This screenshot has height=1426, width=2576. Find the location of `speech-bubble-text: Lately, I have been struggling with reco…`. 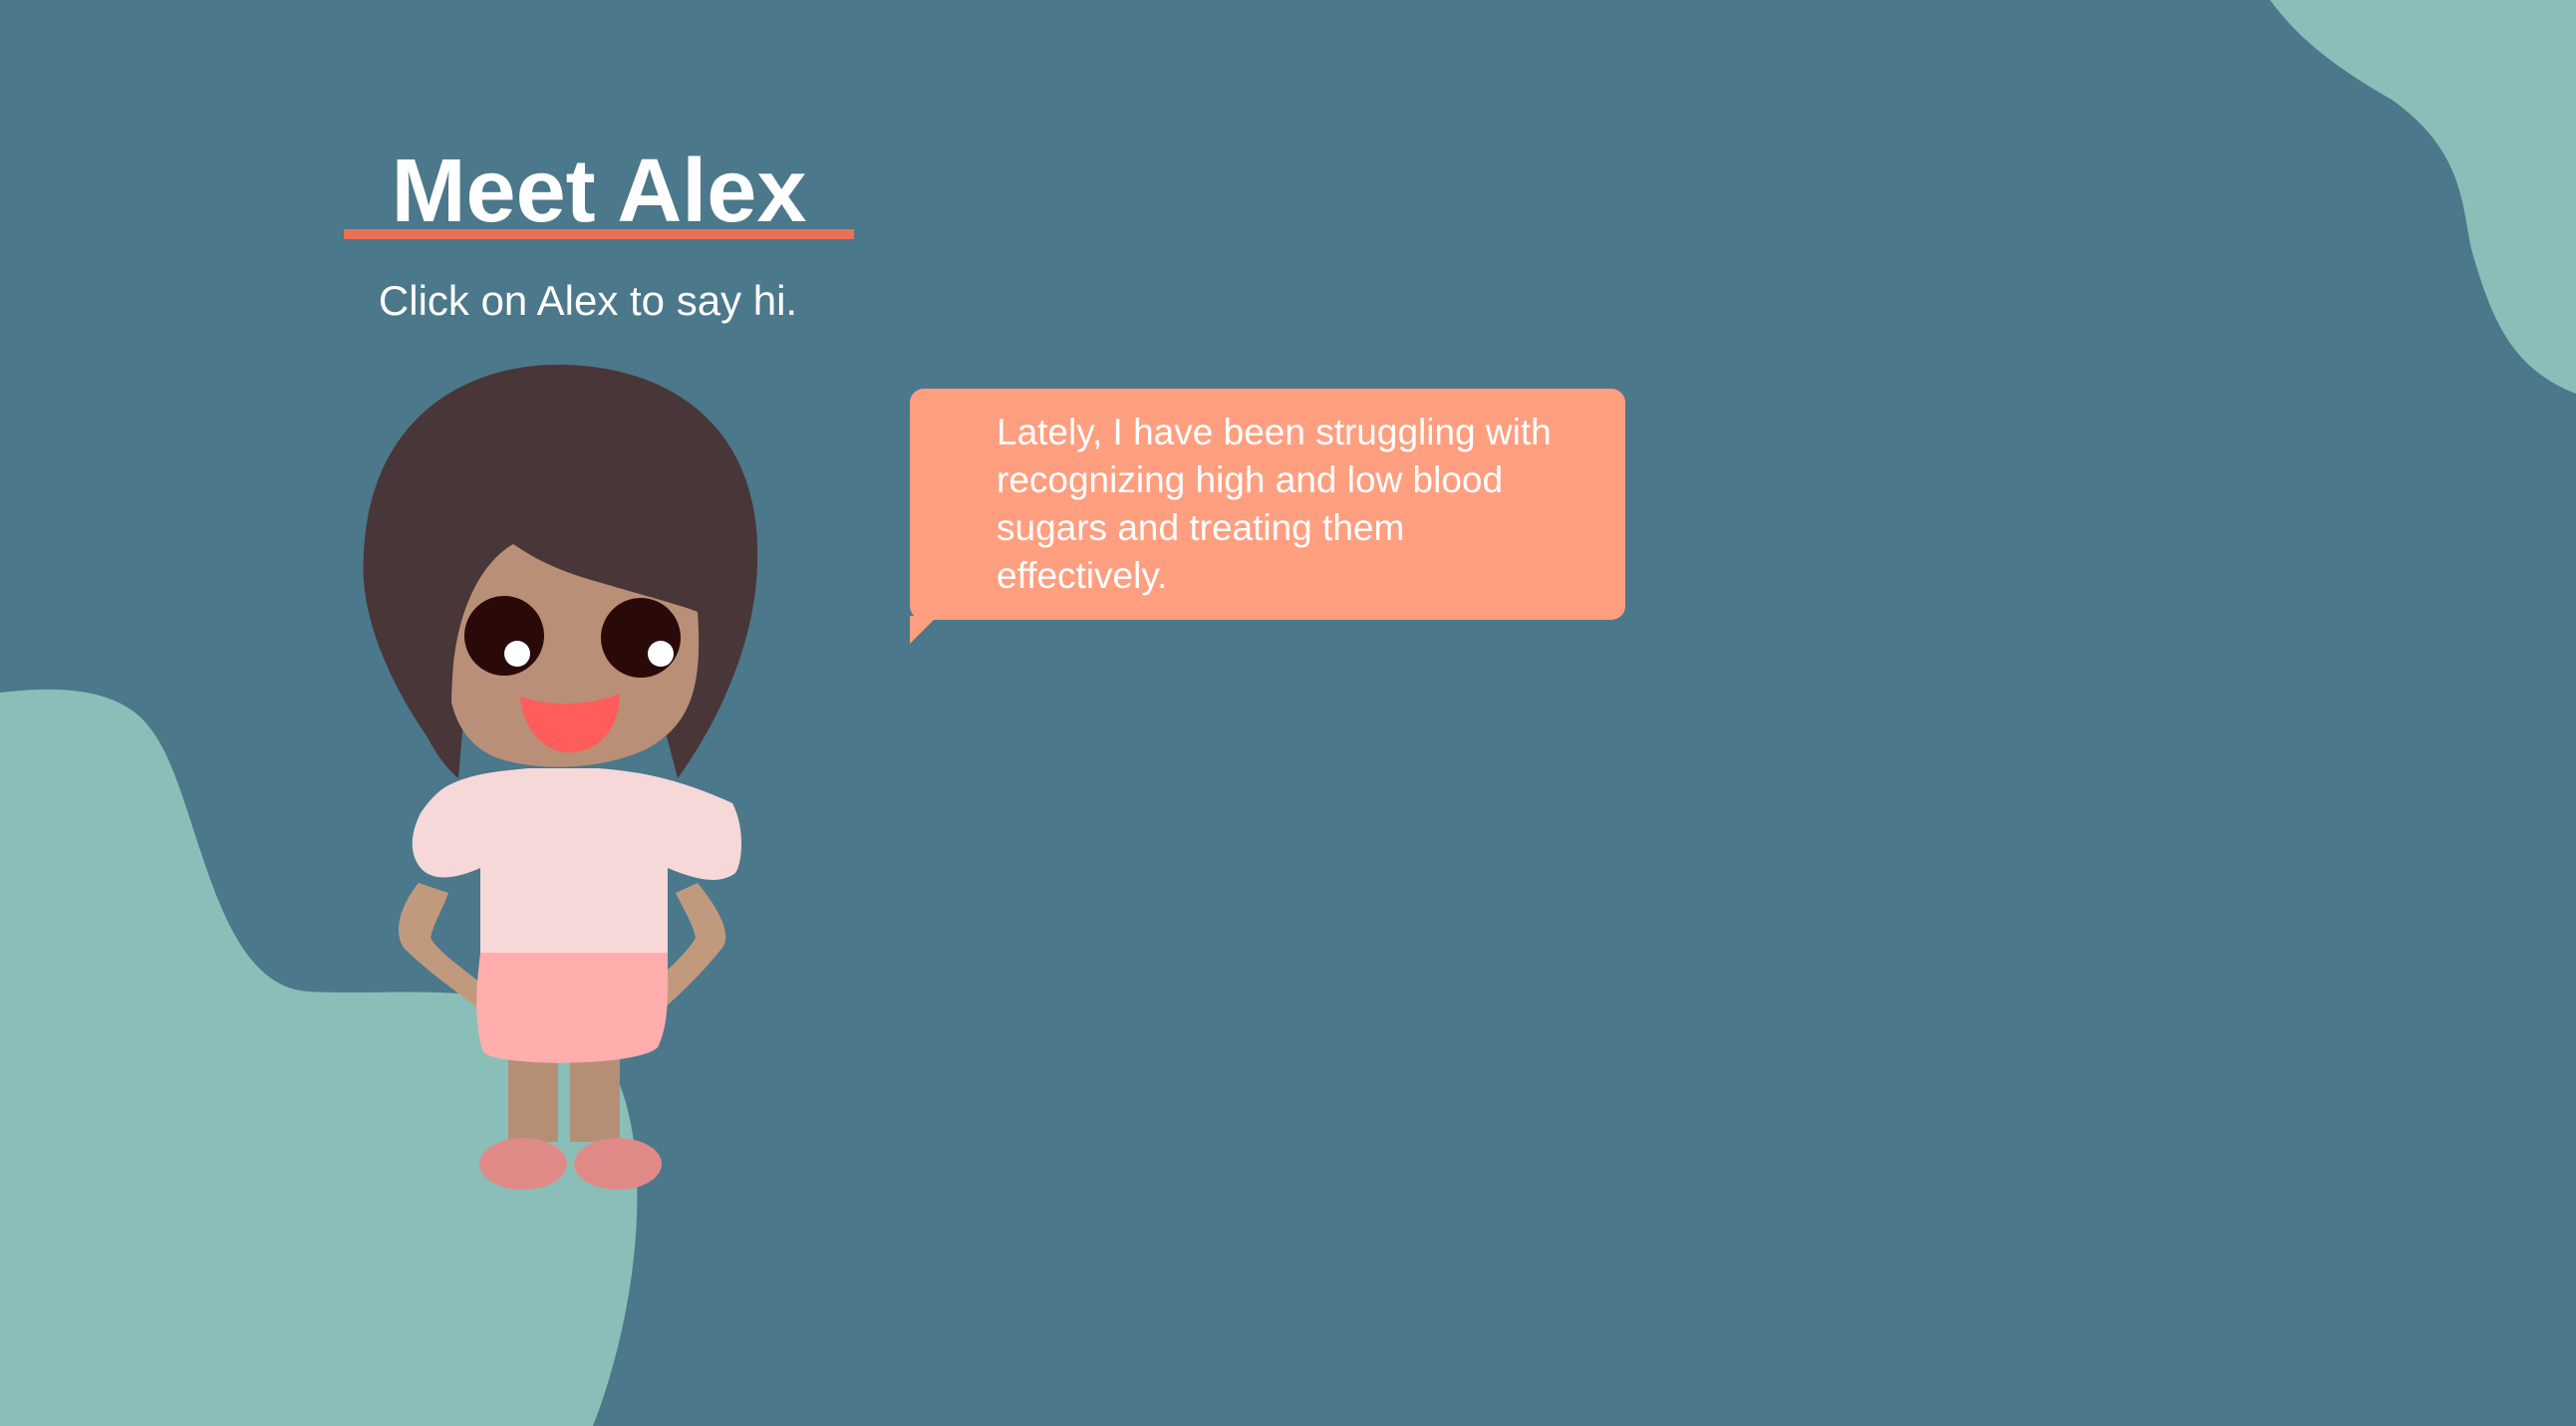

speech-bubble-text: Lately, I have been struggling with reco… is located at coordinates (1274, 504).